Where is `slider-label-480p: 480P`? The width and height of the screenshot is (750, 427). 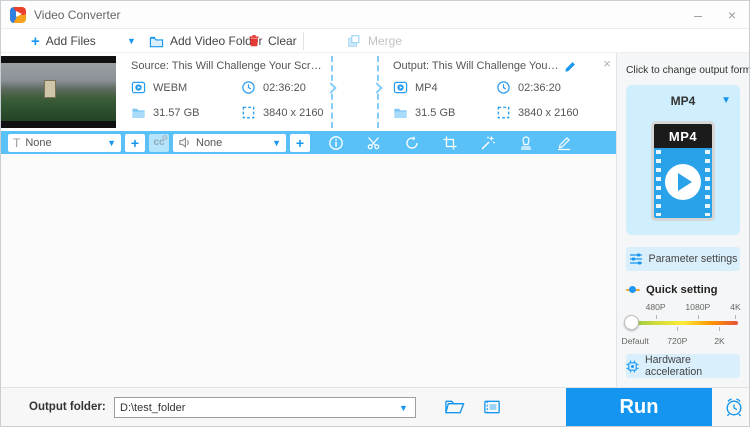 slider-label-480p: 480P is located at coordinates (655, 307).